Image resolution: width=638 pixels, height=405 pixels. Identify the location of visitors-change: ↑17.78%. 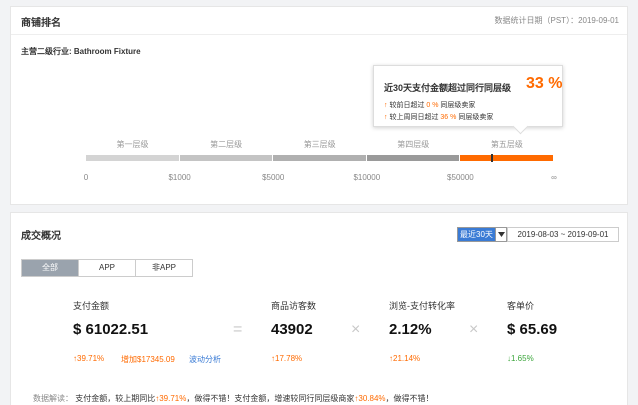
(287, 358).